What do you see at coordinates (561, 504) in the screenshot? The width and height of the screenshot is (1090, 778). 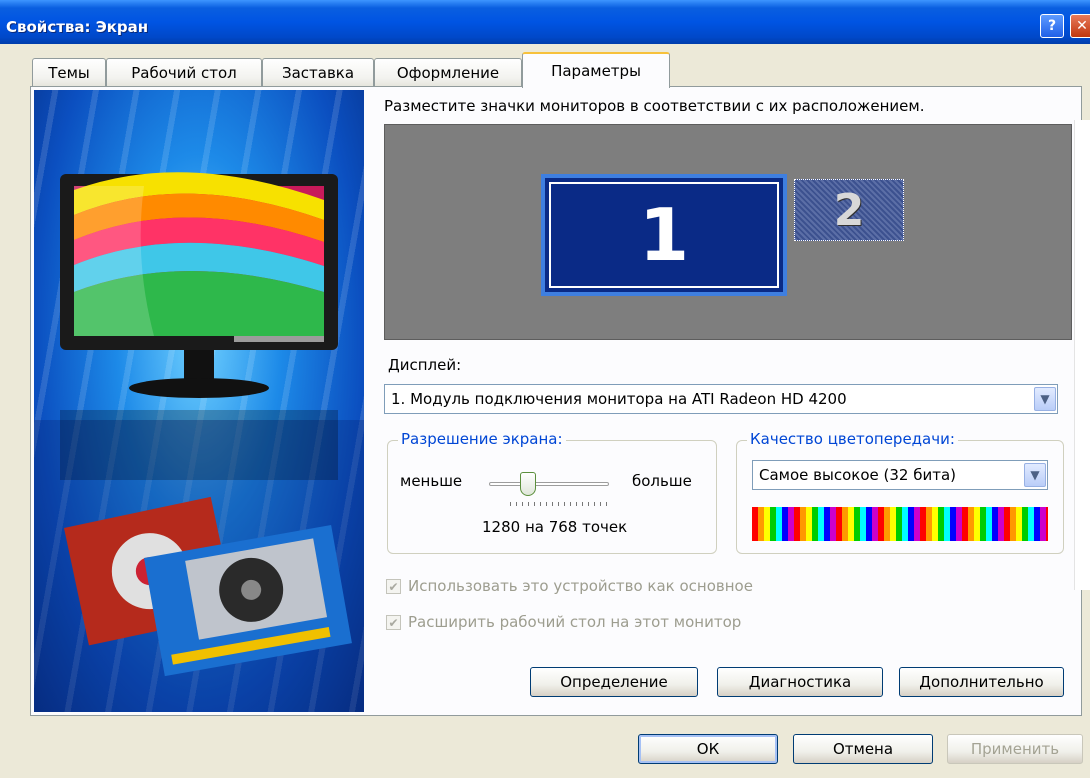 I see `resolution-slider-ticks` at bounding box center [561, 504].